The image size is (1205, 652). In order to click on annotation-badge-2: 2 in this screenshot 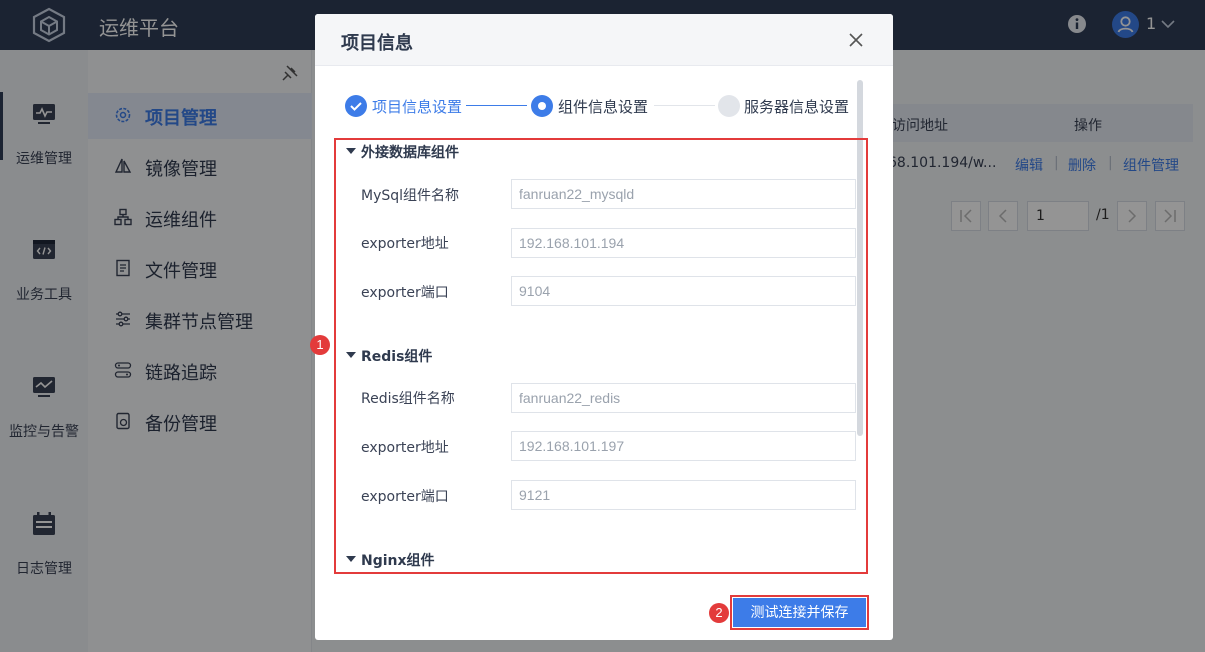, I will do `click(719, 613)`.